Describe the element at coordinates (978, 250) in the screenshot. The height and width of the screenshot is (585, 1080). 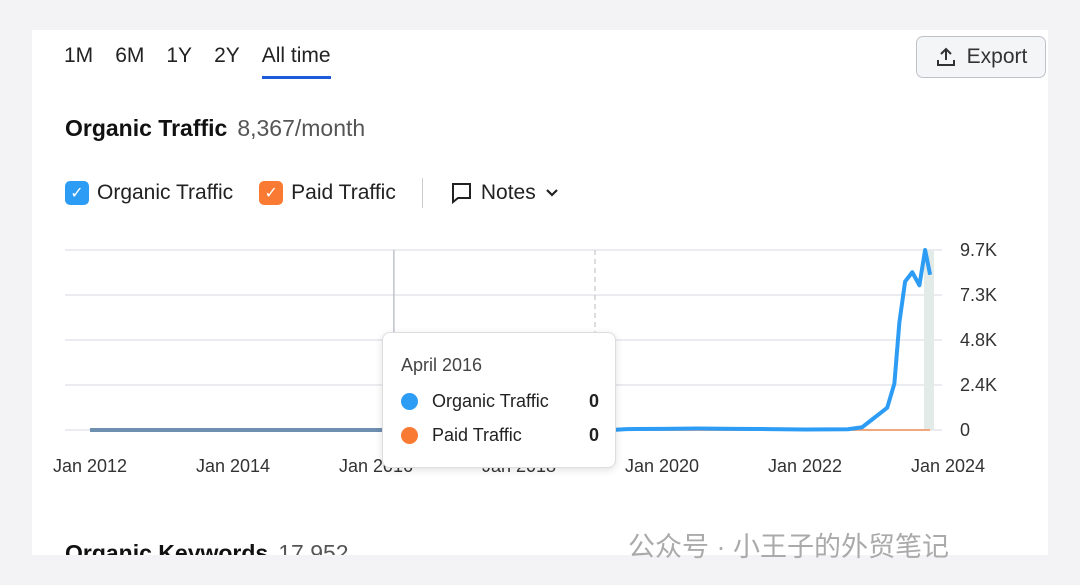
I see `y-tick-label: 9.7K` at that location.